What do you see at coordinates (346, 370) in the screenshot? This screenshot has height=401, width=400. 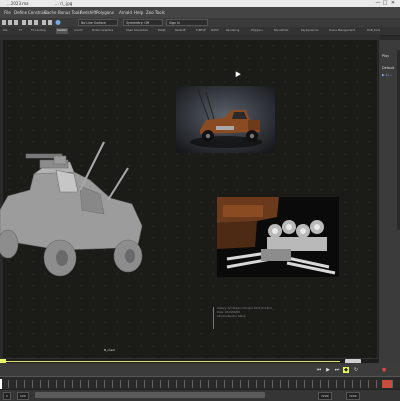 I see `key-icon: ◆` at bounding box center [346, 370].